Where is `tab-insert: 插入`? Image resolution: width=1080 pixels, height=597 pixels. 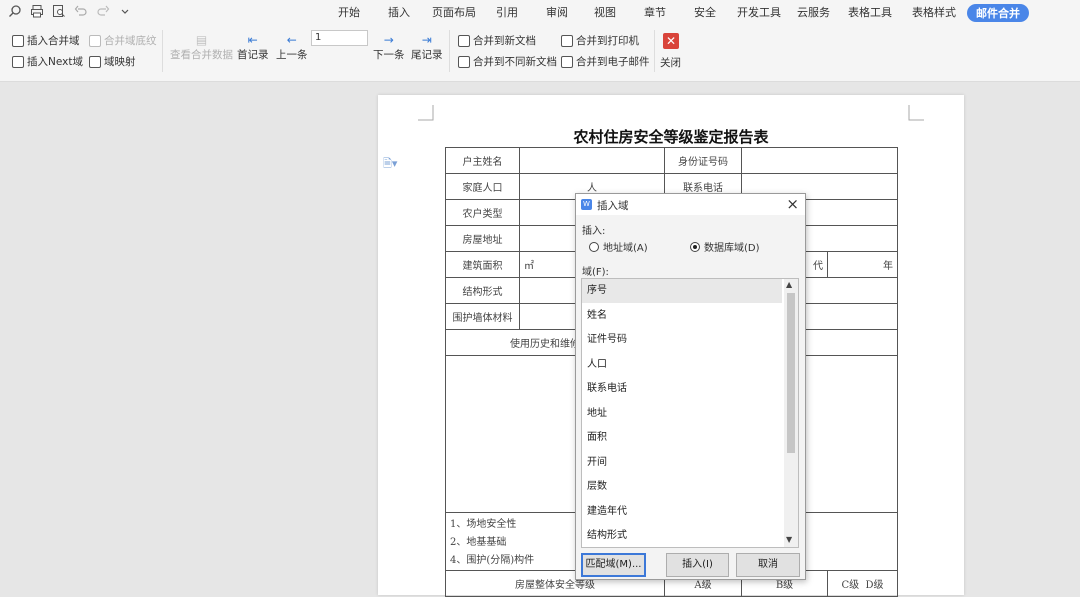
tab-insert: 插入 is located at coordinates (399, 12).